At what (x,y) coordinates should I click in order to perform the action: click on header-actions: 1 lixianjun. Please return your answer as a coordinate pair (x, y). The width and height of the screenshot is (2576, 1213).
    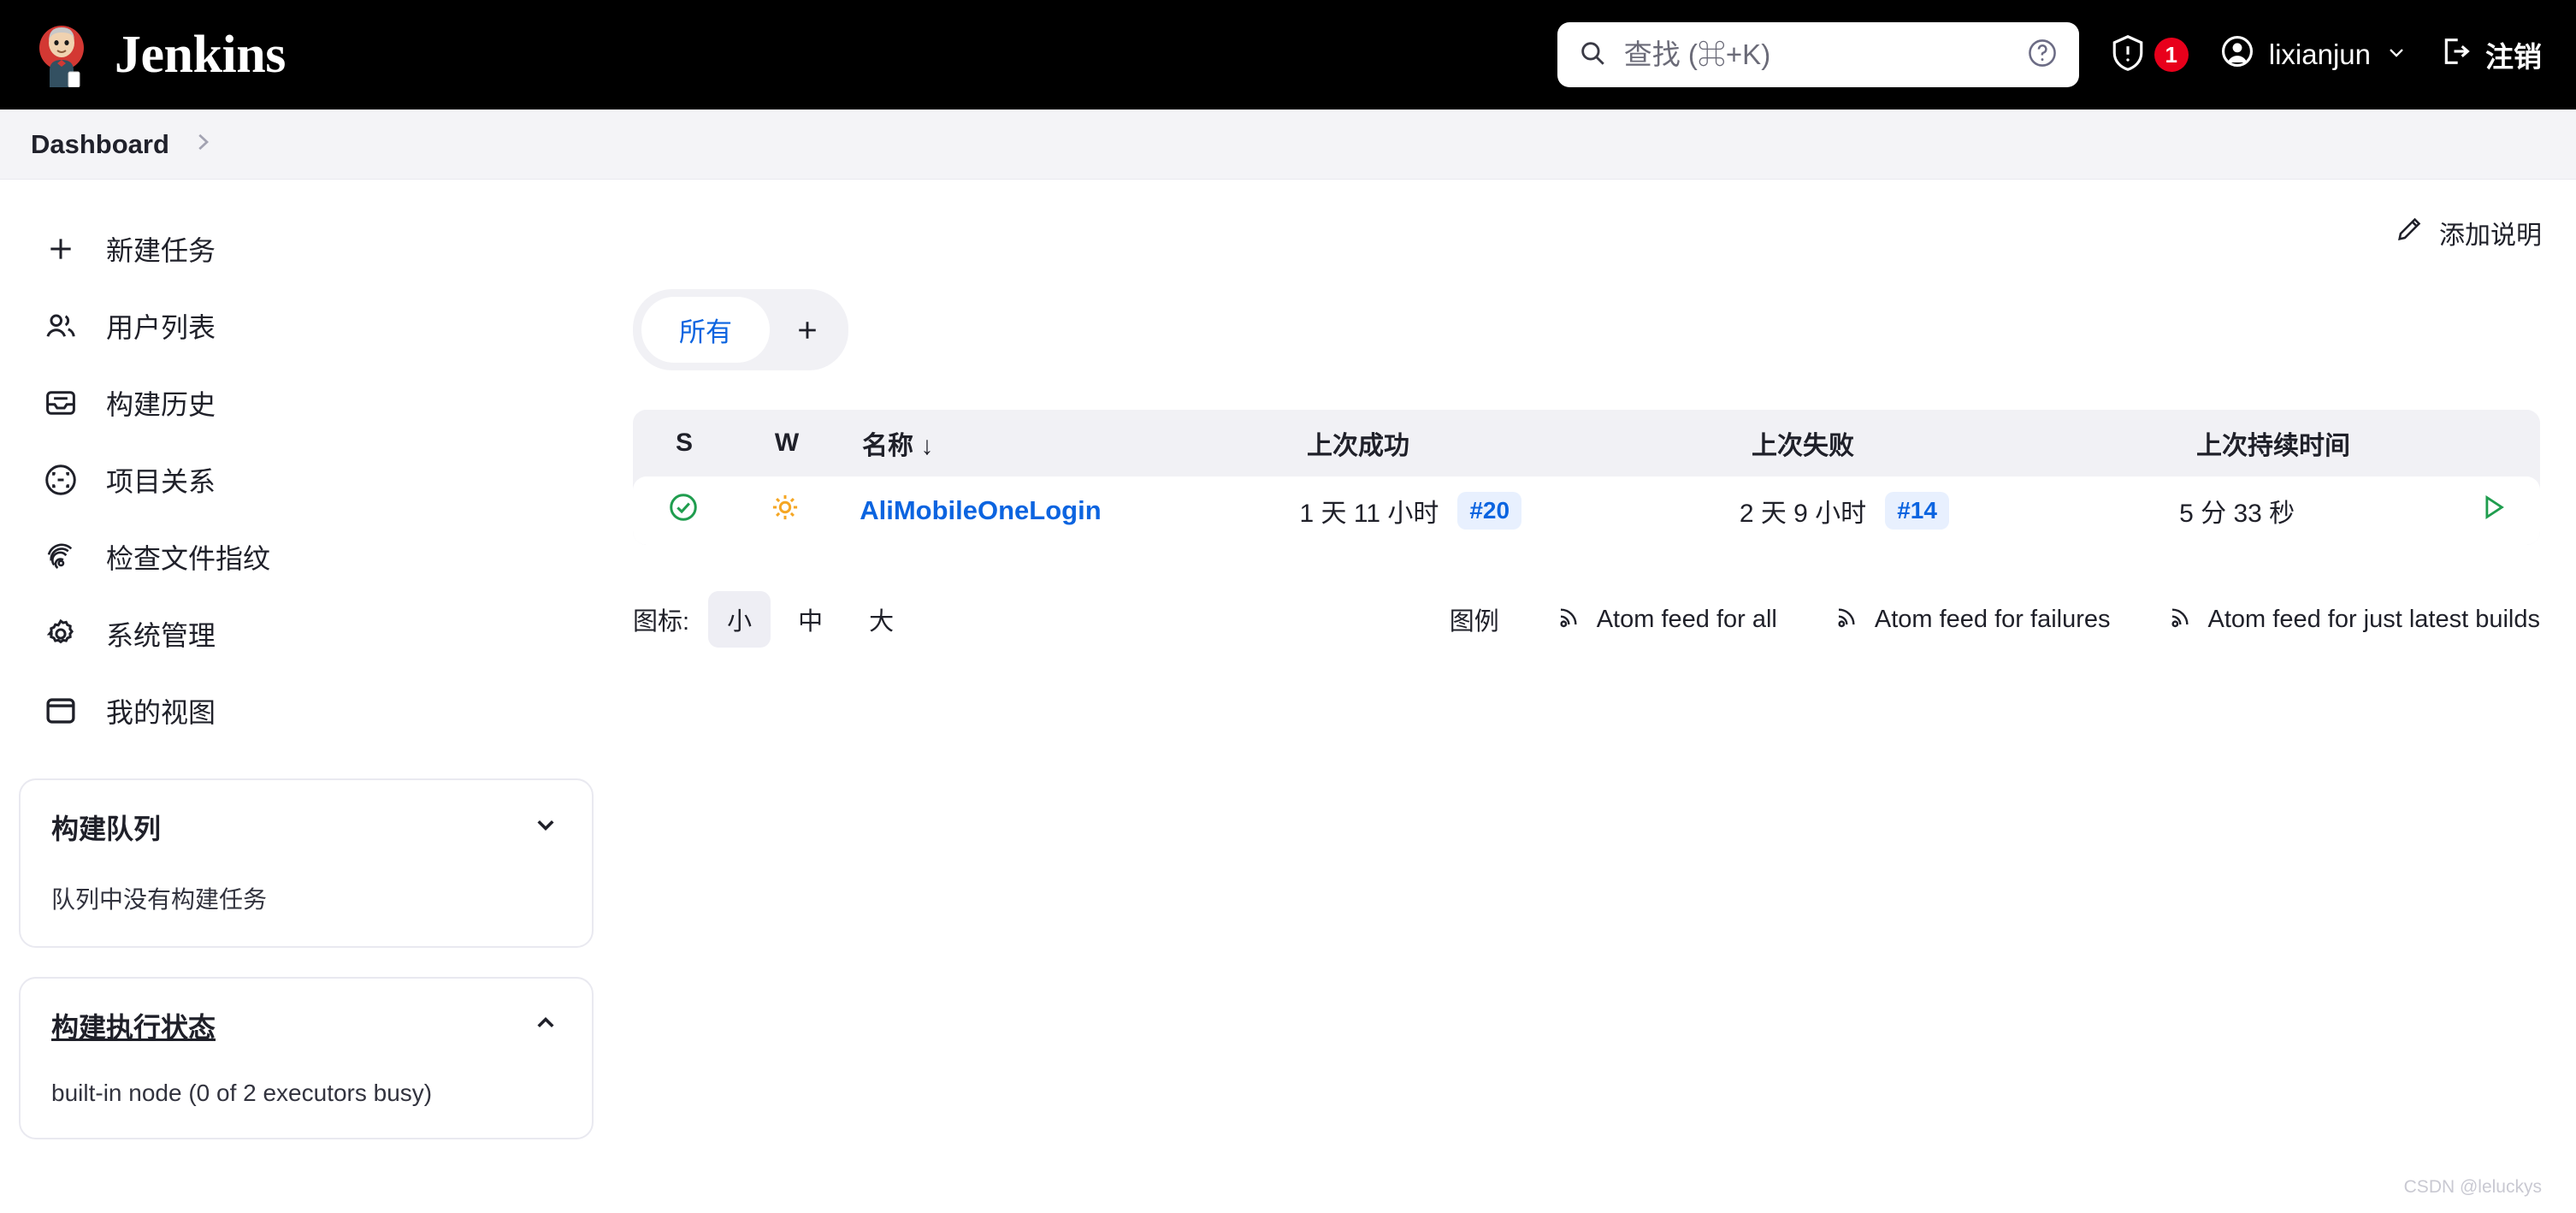
    Looking at the image, I should click on (2049, 55).